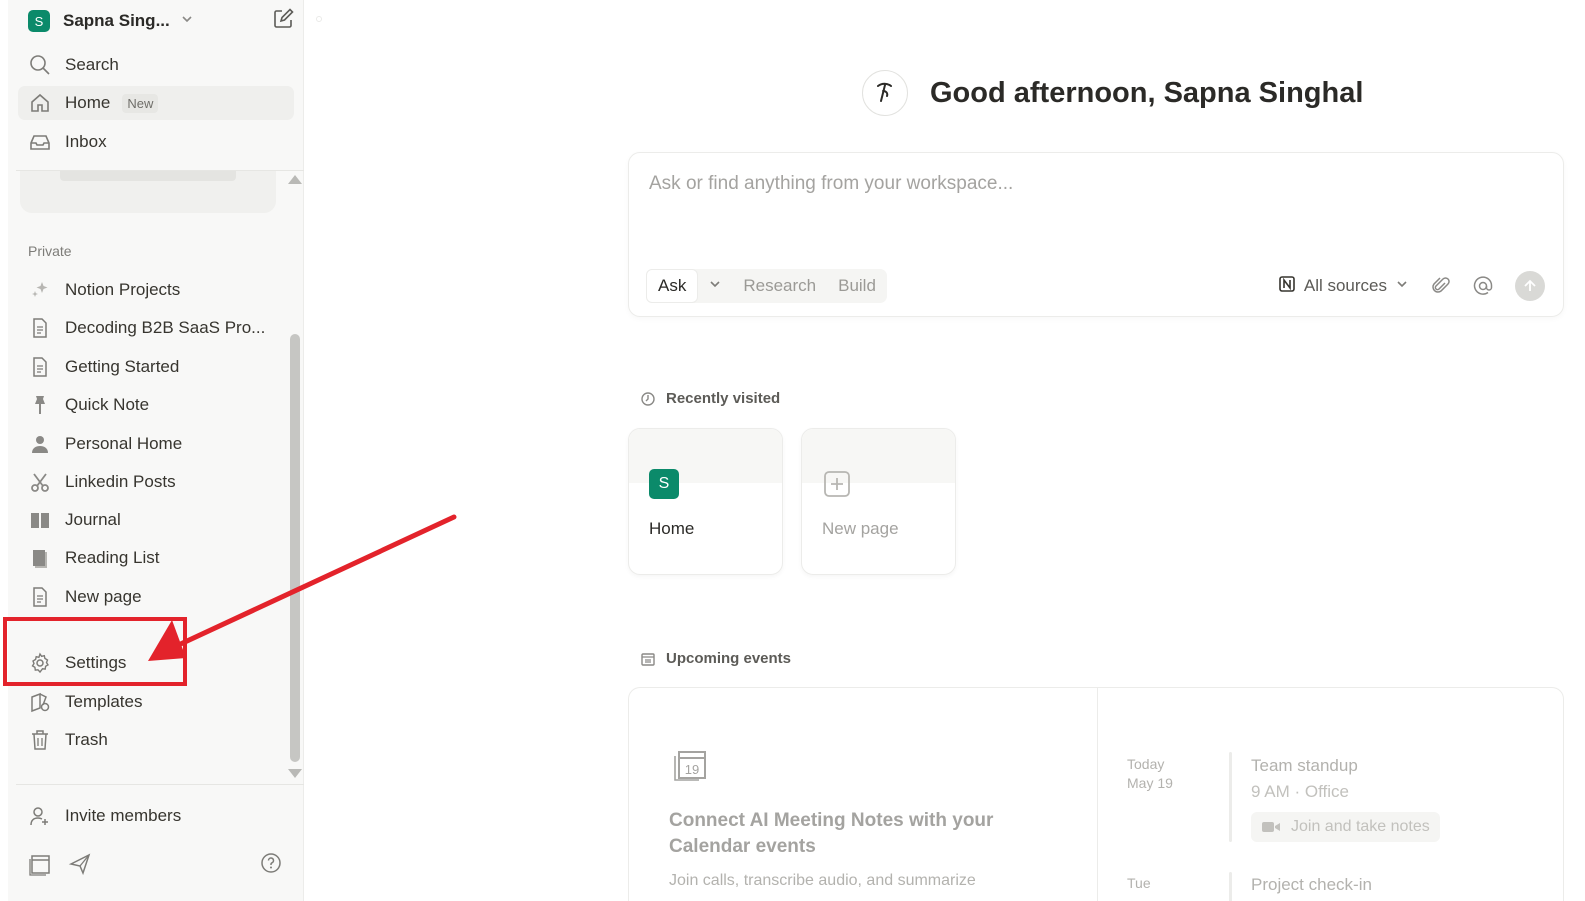  What do you see at coordinates (1311, 885) in the screenshot?
I see `event-name: Project check-in` at bounding box center [1311, 885].